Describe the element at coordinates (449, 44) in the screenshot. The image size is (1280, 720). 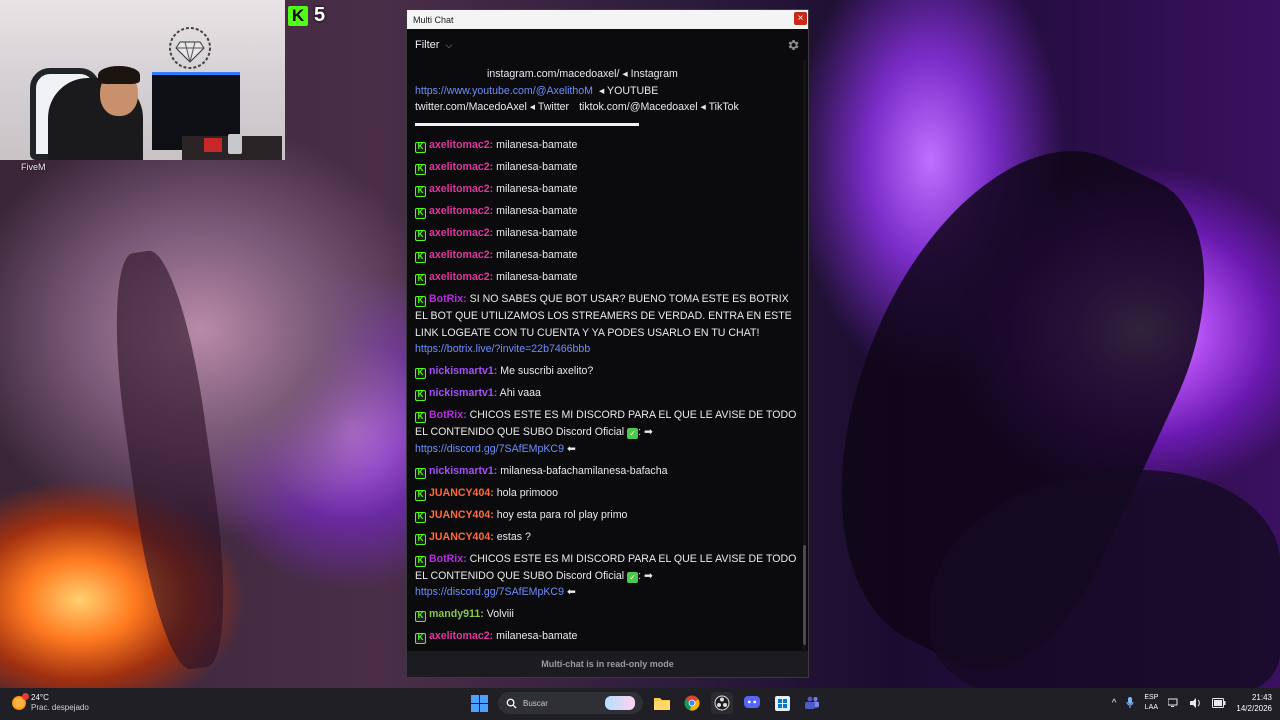
I see `chevron-down-icon: ⌵` at that location.